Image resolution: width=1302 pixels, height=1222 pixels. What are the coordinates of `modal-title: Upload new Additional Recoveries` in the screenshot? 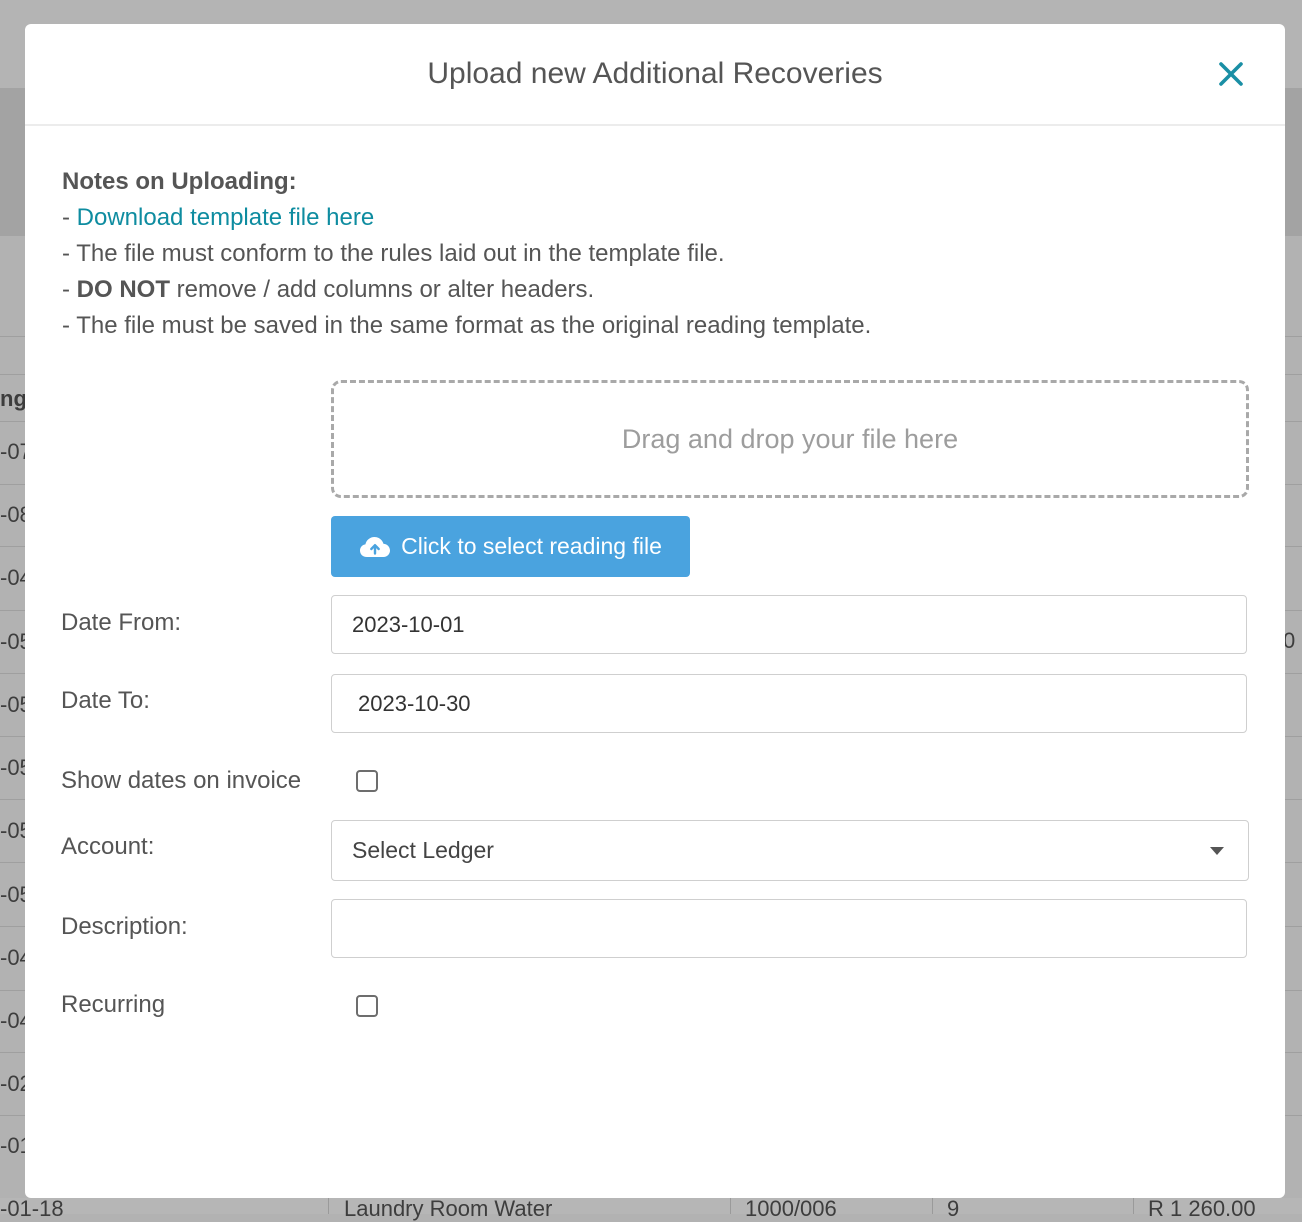 It's located at (655, 73).